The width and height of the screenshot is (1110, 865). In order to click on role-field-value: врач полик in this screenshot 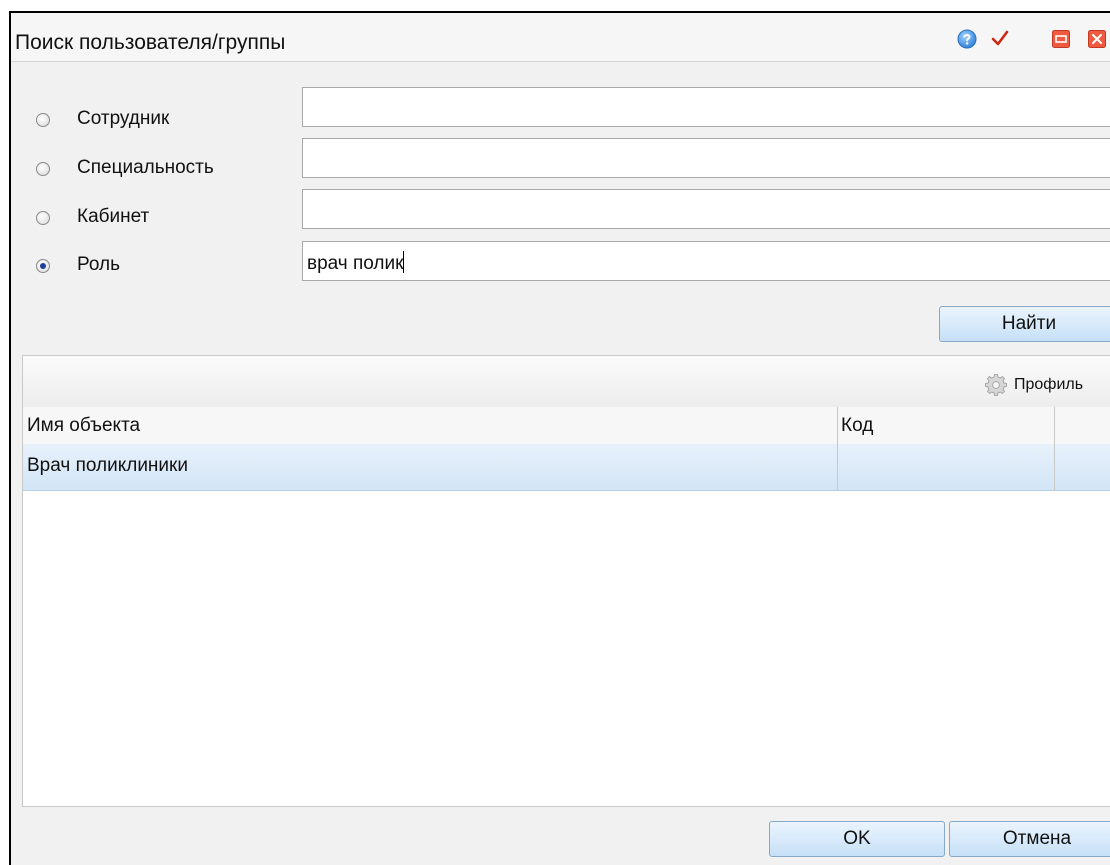, I will do `click(355, 263)`.